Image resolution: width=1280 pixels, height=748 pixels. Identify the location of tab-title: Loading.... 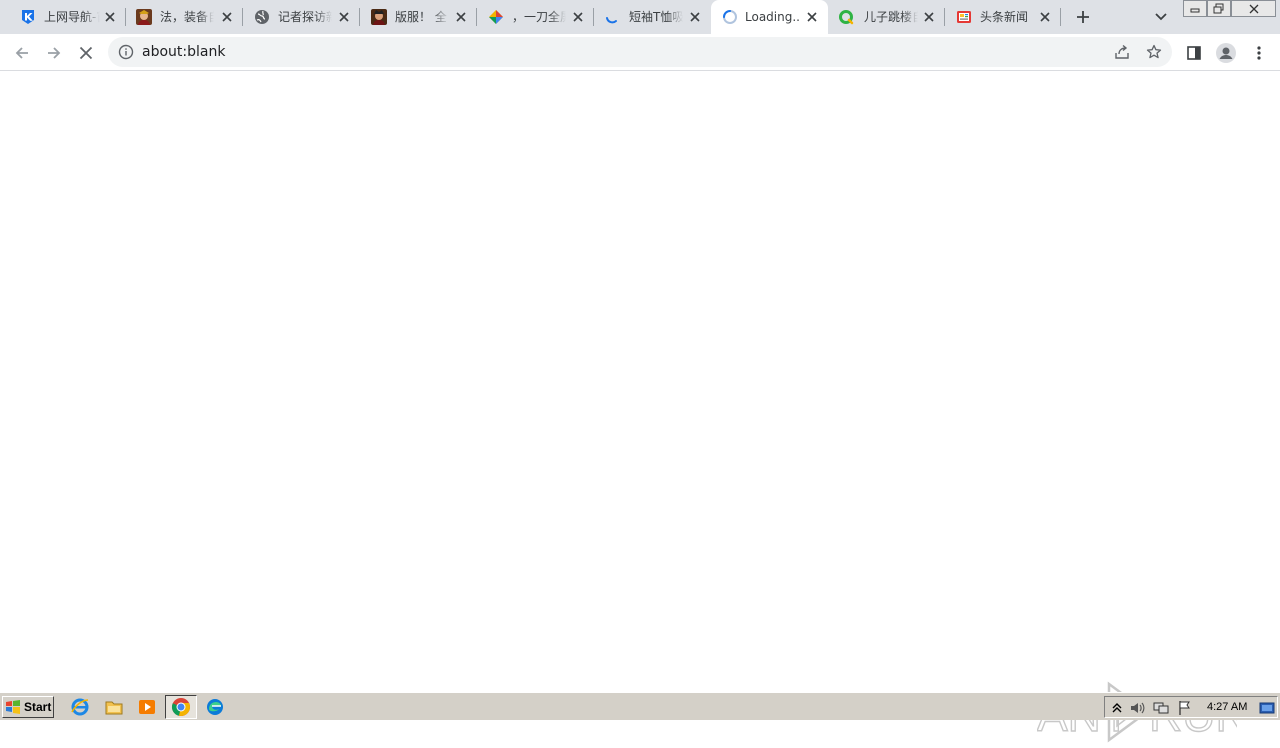
(773, 17).